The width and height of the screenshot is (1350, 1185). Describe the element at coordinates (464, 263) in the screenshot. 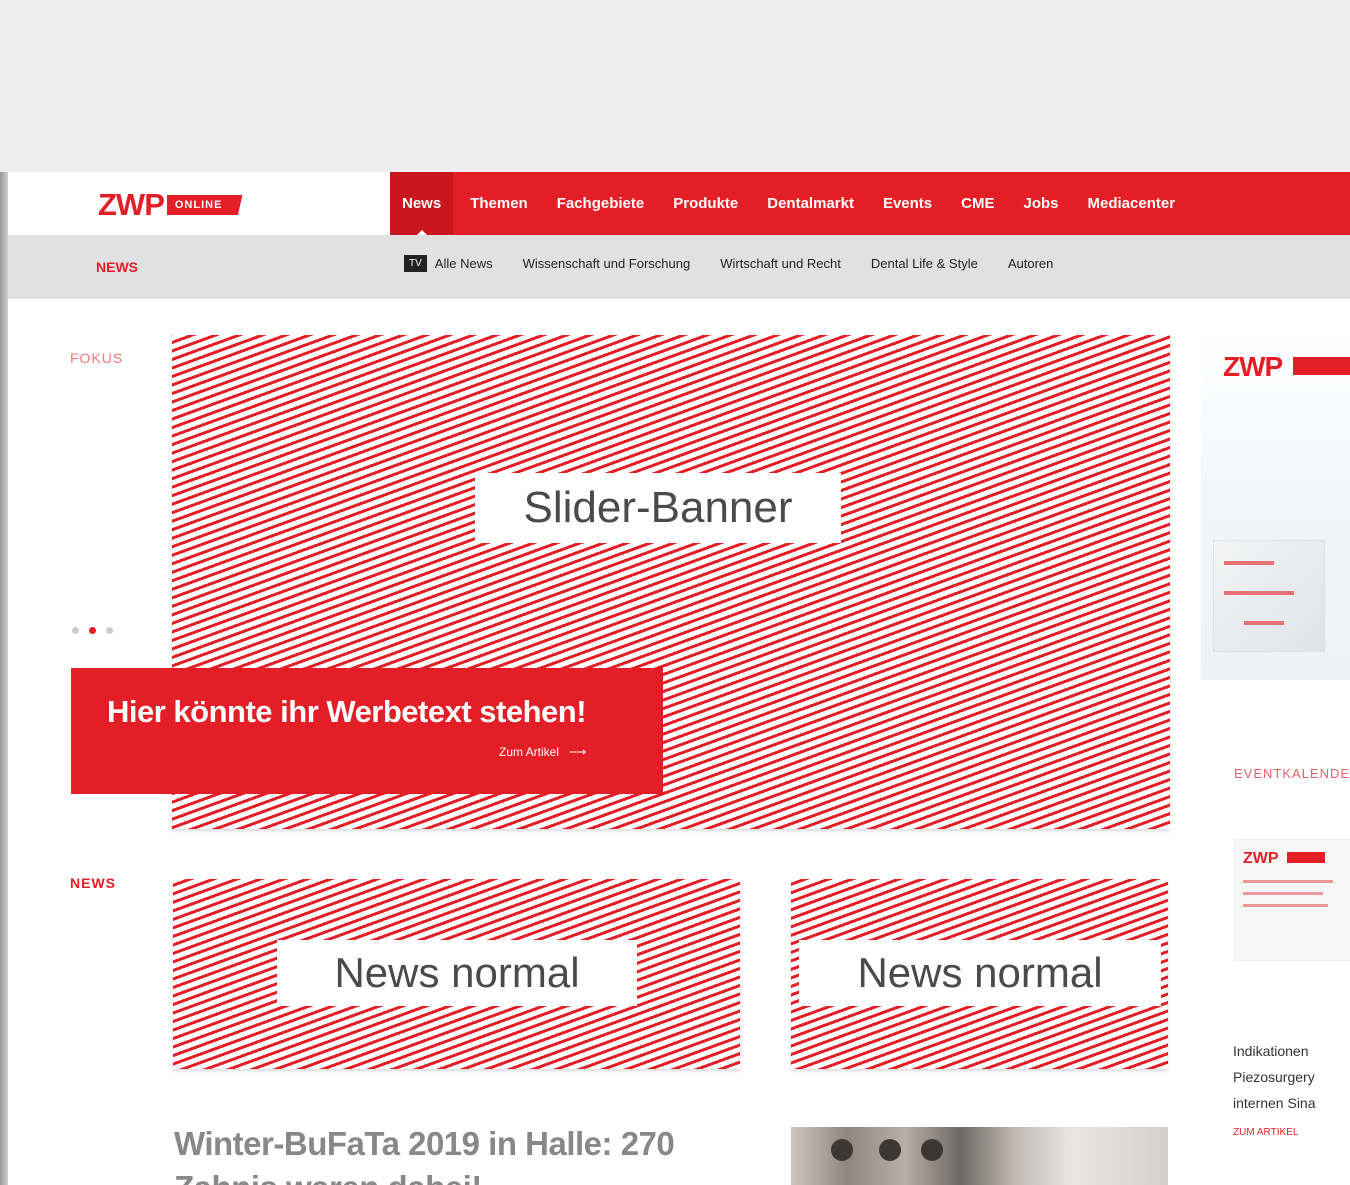

I see `subnav-link-alle-news: Alle News` at that location.